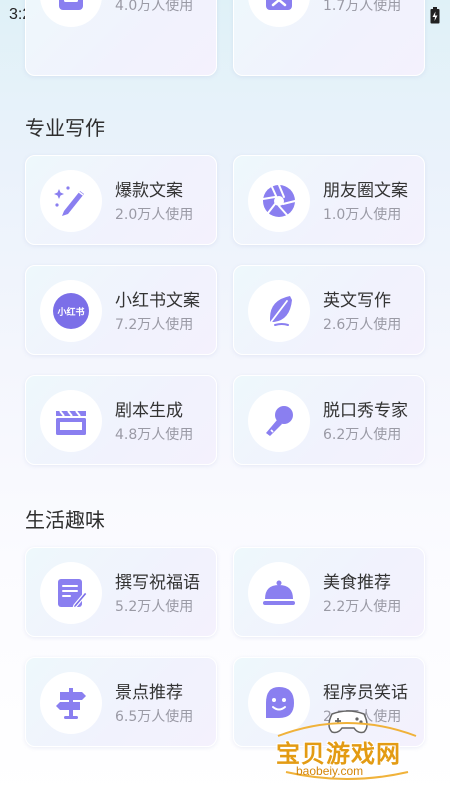 This screenshot has height=800, width=450. I want to click on card-usage: 1.7万人使用, so click(362, 7).